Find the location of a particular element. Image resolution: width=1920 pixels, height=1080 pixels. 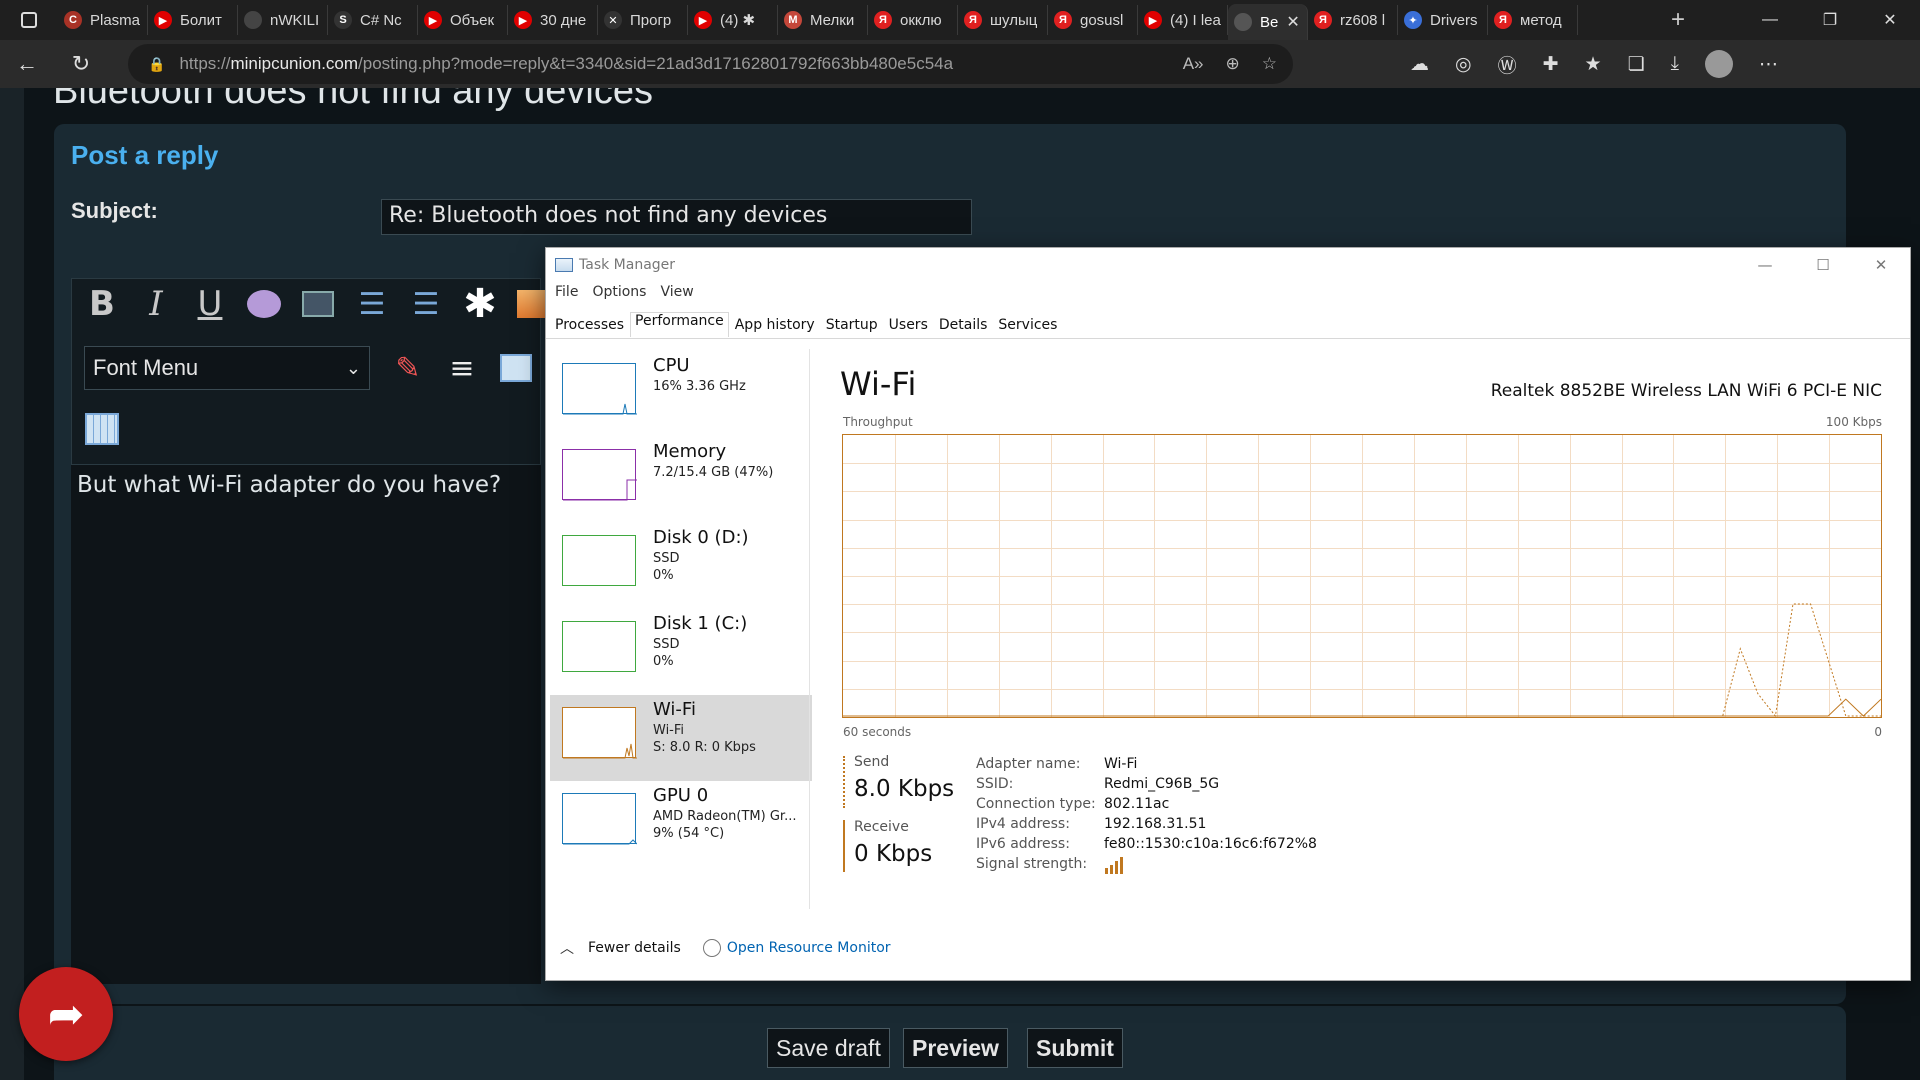

read-aloud-icon: A» is located at coordinates (1193, 64).